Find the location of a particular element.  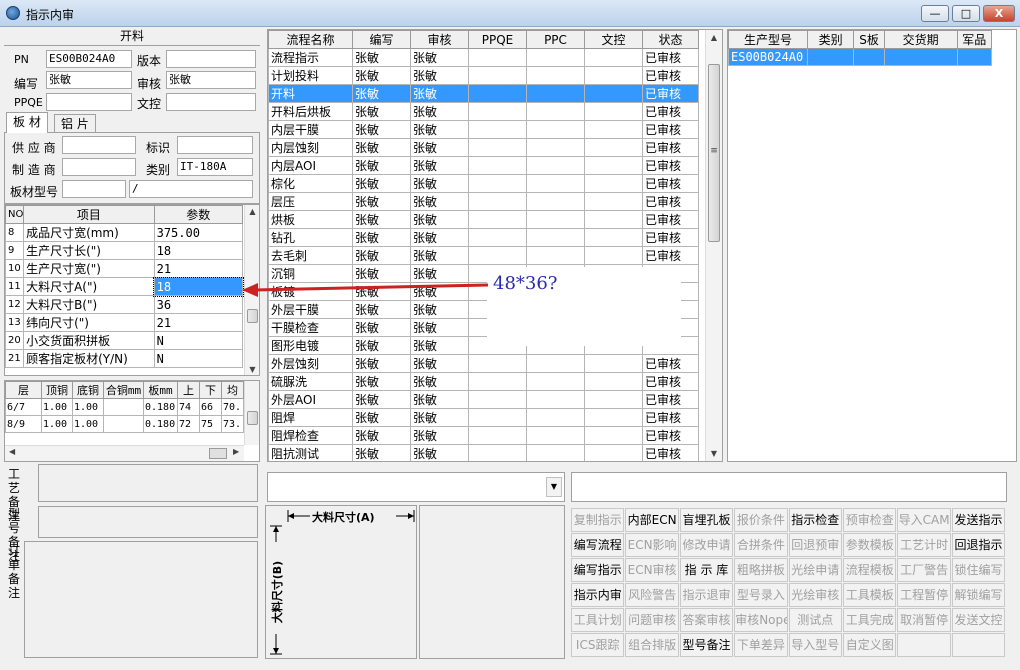

layers-header: 下 is located at coordinates (210, 390).